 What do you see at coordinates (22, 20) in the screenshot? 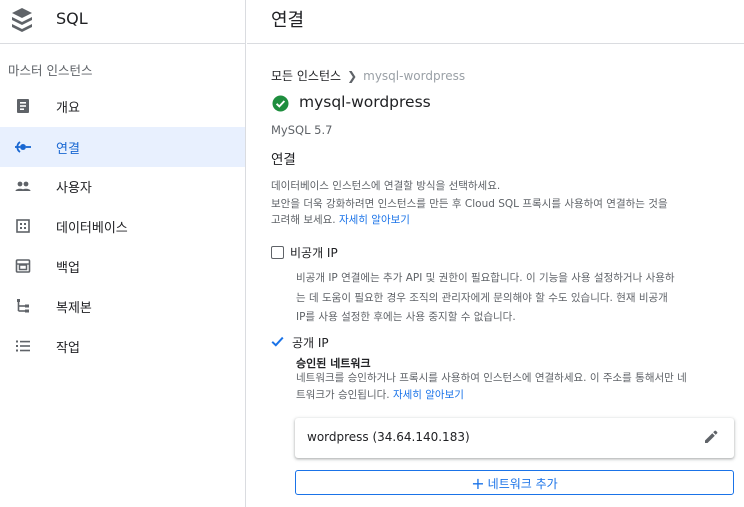
I see `sql-logo-icon` at bounding box center [22, 20].